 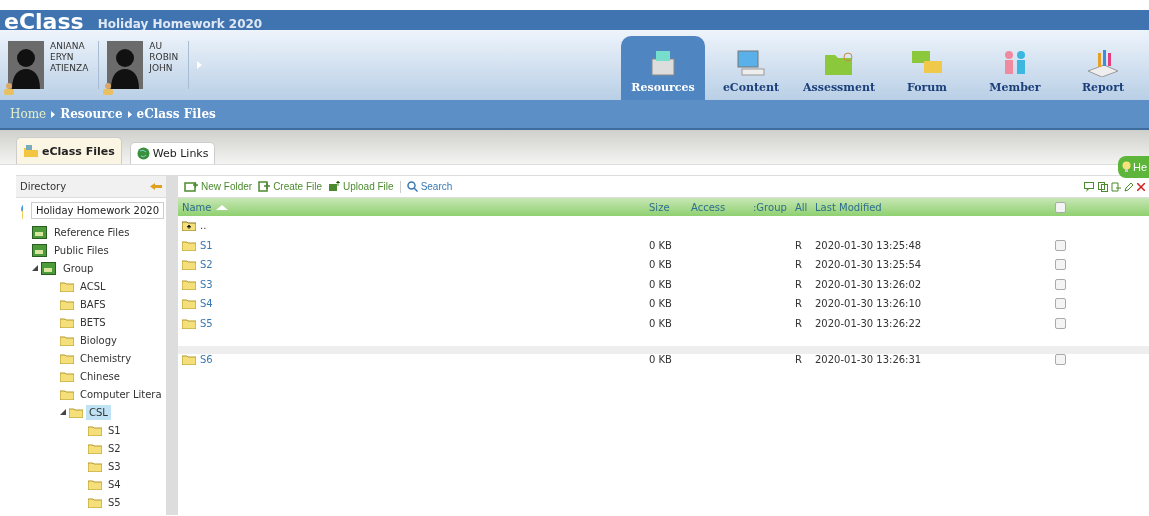 What do you see at coordinates (164, 57) in the screenshot?
I see `user-name: ROBIN` at bounding box center [164, 57].